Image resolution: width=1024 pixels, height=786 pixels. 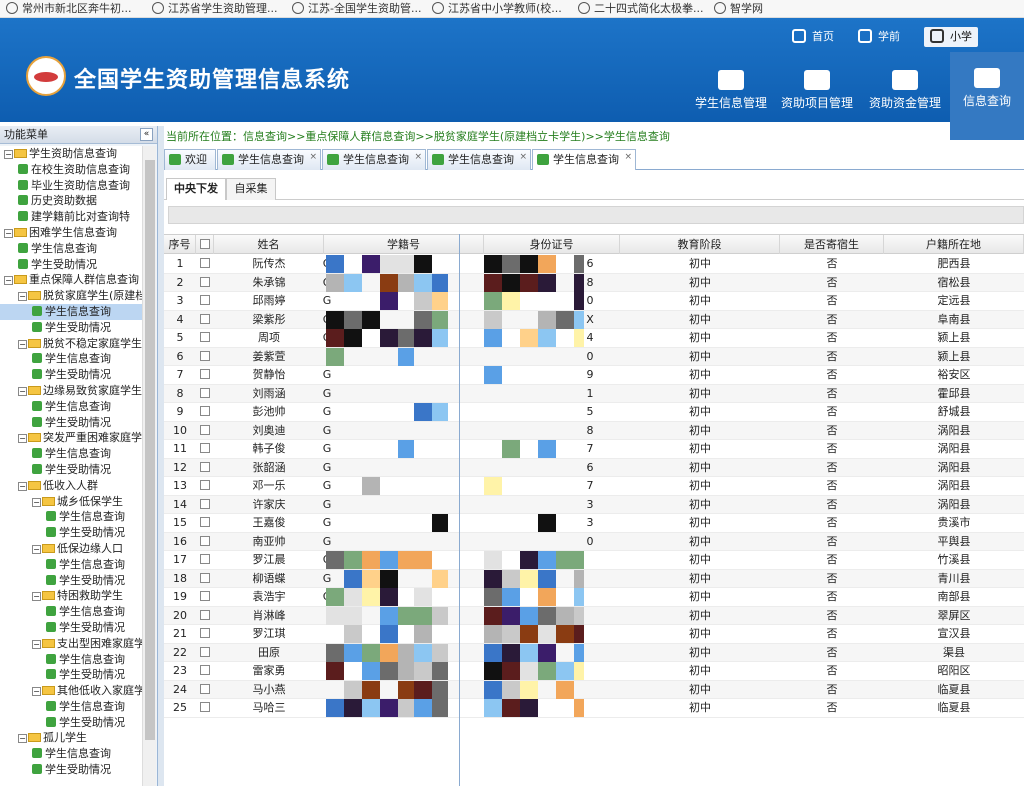 I want to click on nav-student-info: 学生信息管理, so click(x=731, y=94).